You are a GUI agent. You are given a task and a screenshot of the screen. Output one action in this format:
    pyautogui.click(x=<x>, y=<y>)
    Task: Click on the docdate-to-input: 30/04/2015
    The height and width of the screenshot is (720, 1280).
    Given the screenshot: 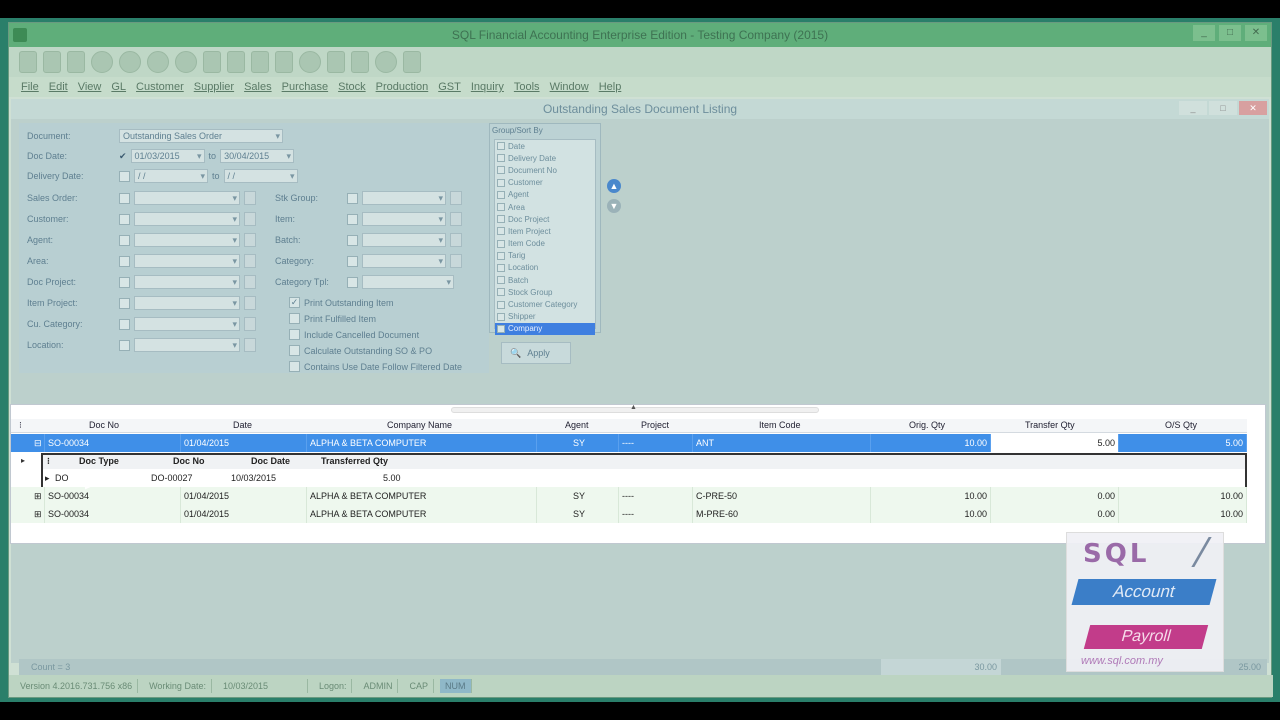 What is the action you would take?
    pyautogui.click(x=257, y=156)
    